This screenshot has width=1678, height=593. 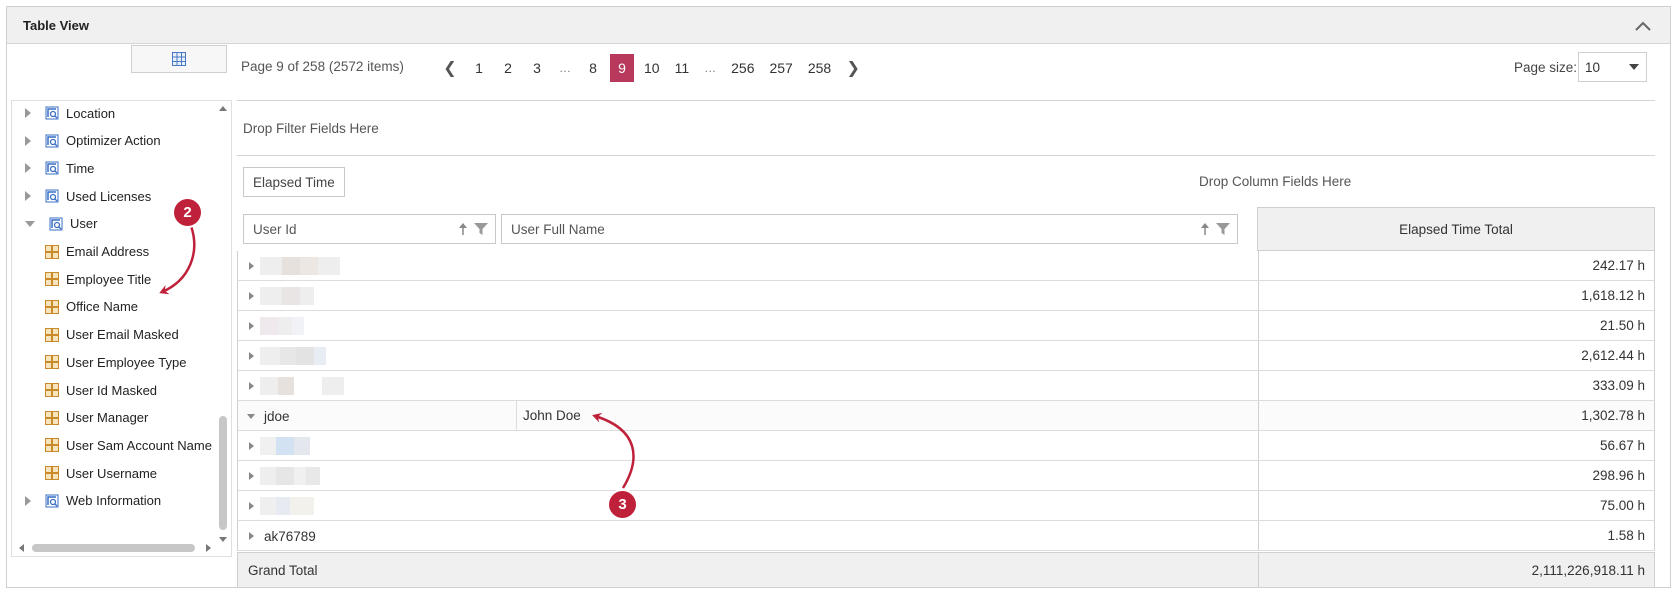 I want to click on row-elapsed-time-value: 1.58 h, so click(x=1457, y=535).